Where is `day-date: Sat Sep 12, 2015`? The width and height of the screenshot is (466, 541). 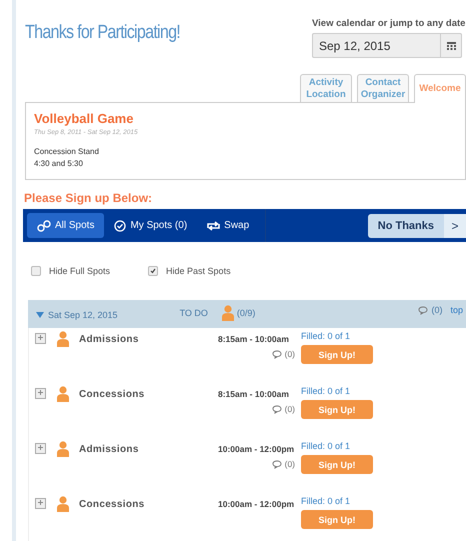 day-date: Sat Sep 12, 2015 is located at coordinates (83, 315).